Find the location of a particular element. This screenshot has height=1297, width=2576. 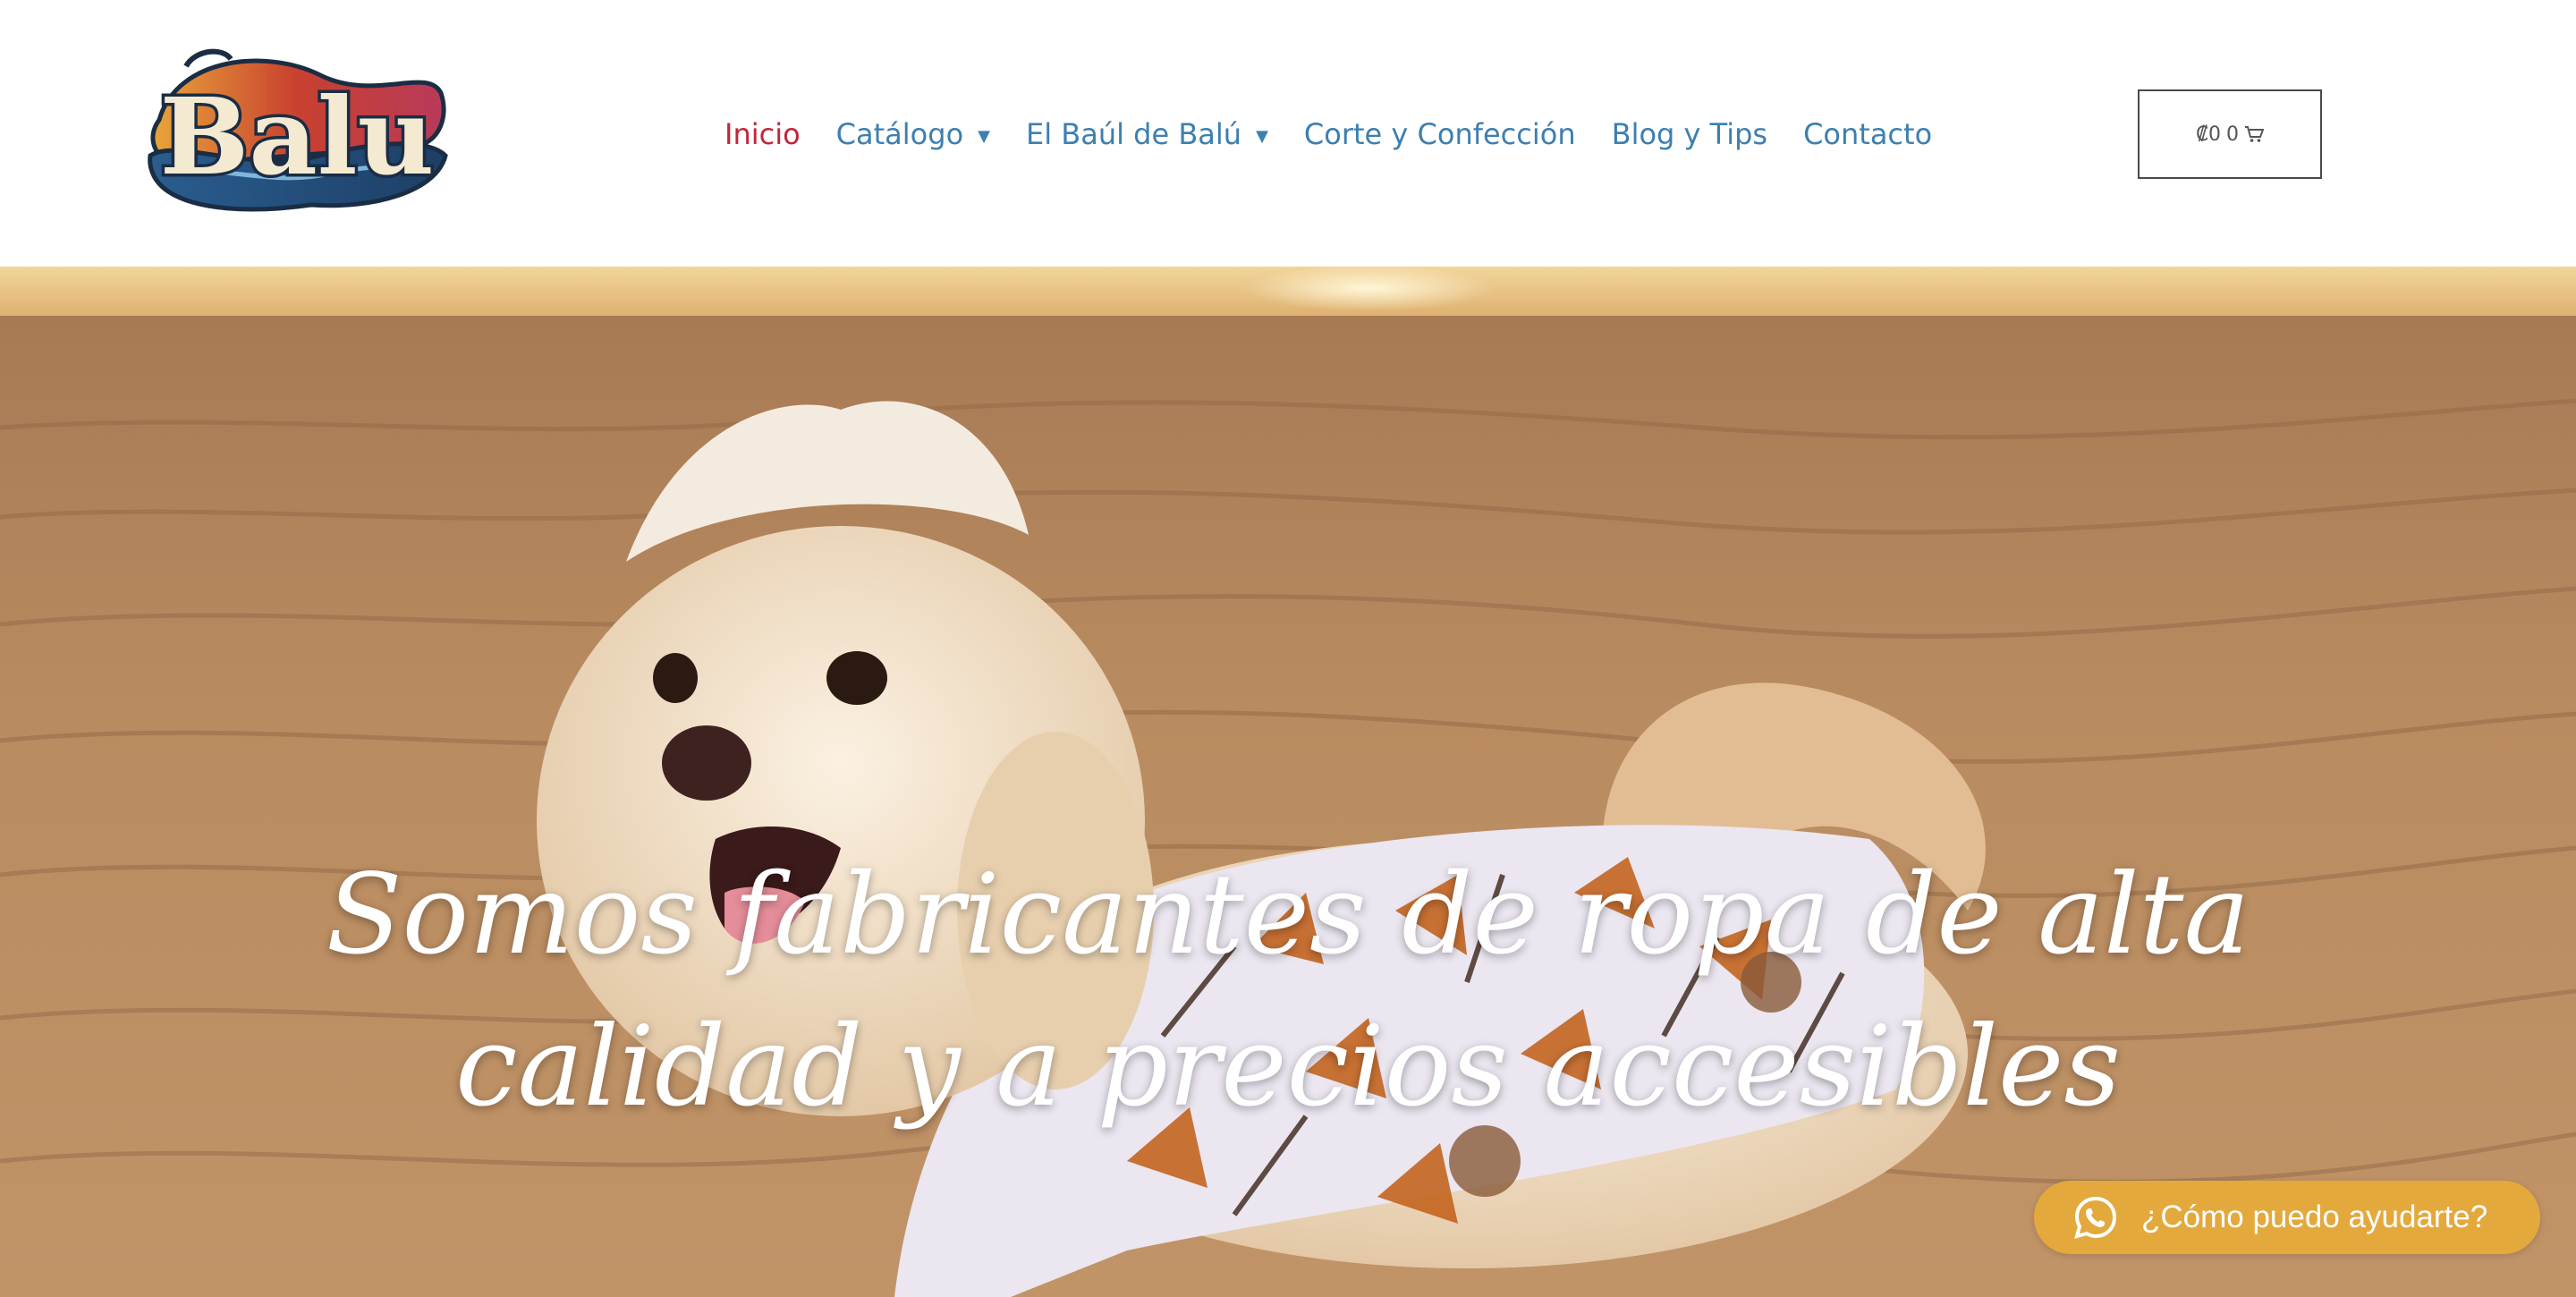

whatsapp-icon is located at coordinates (2095, 1217).